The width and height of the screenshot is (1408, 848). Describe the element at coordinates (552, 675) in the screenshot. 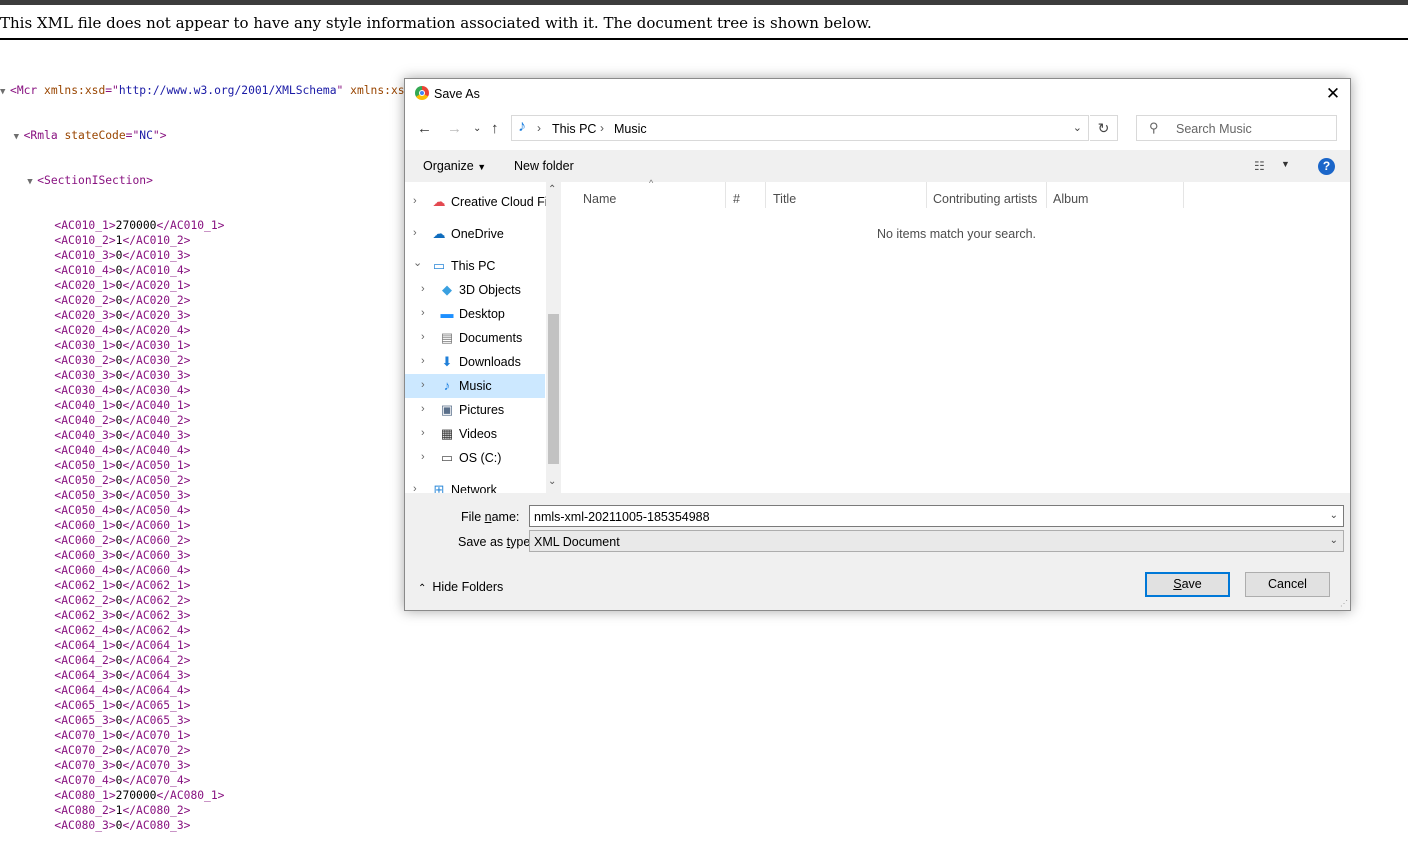

I see `xml-element-line: <AC064_3>0</AC064_3>` at that location.